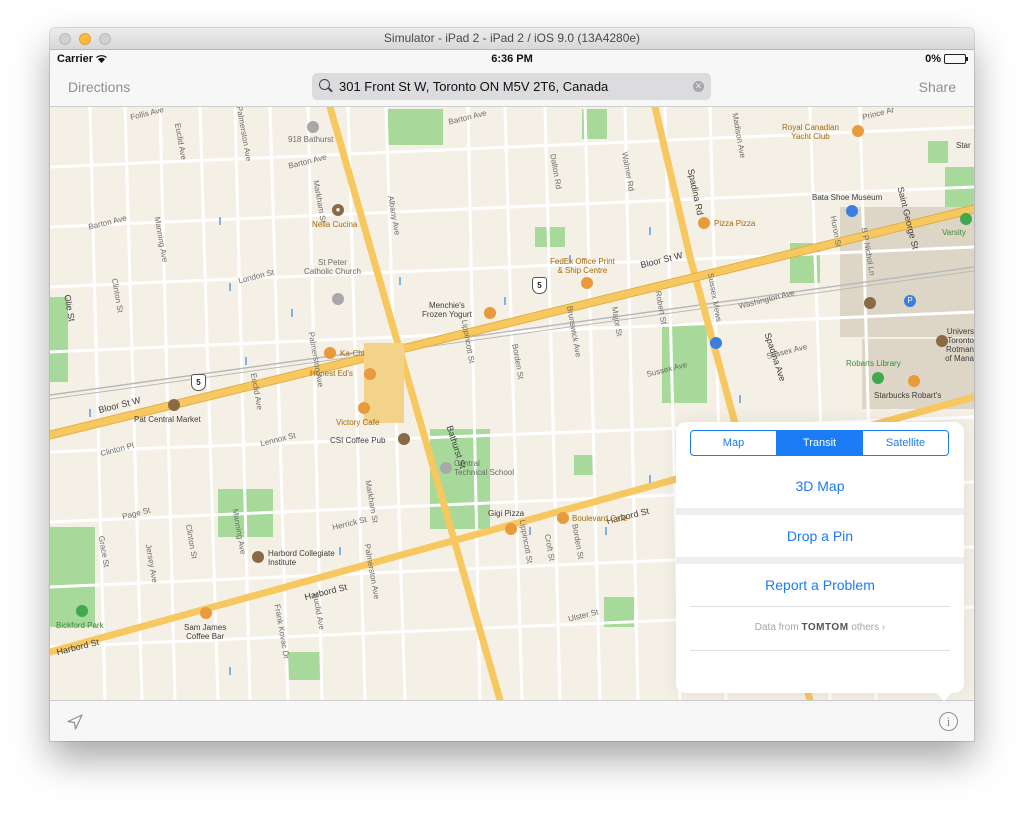 The height and width of the screenshot is (813, 1024). What do you see at coordinates (847, 197) in the screenshot?
I see `poi-bata-label: Bata Shoe Museum` at bounding box center [847, 197].